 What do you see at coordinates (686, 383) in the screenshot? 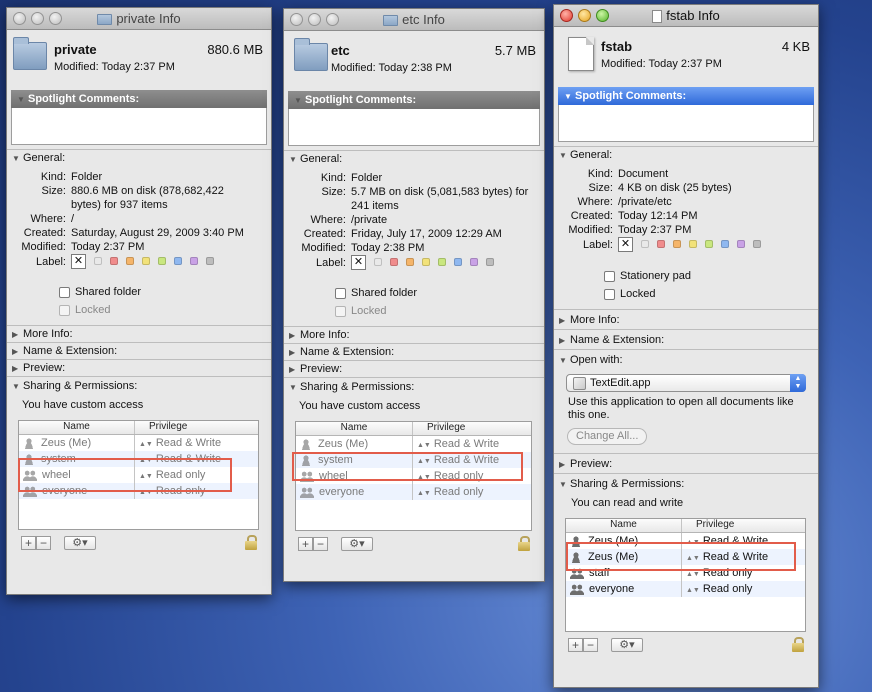
I see `application-popup: TextEdit.app ▲ ▼` at bounding box center [686, 383].